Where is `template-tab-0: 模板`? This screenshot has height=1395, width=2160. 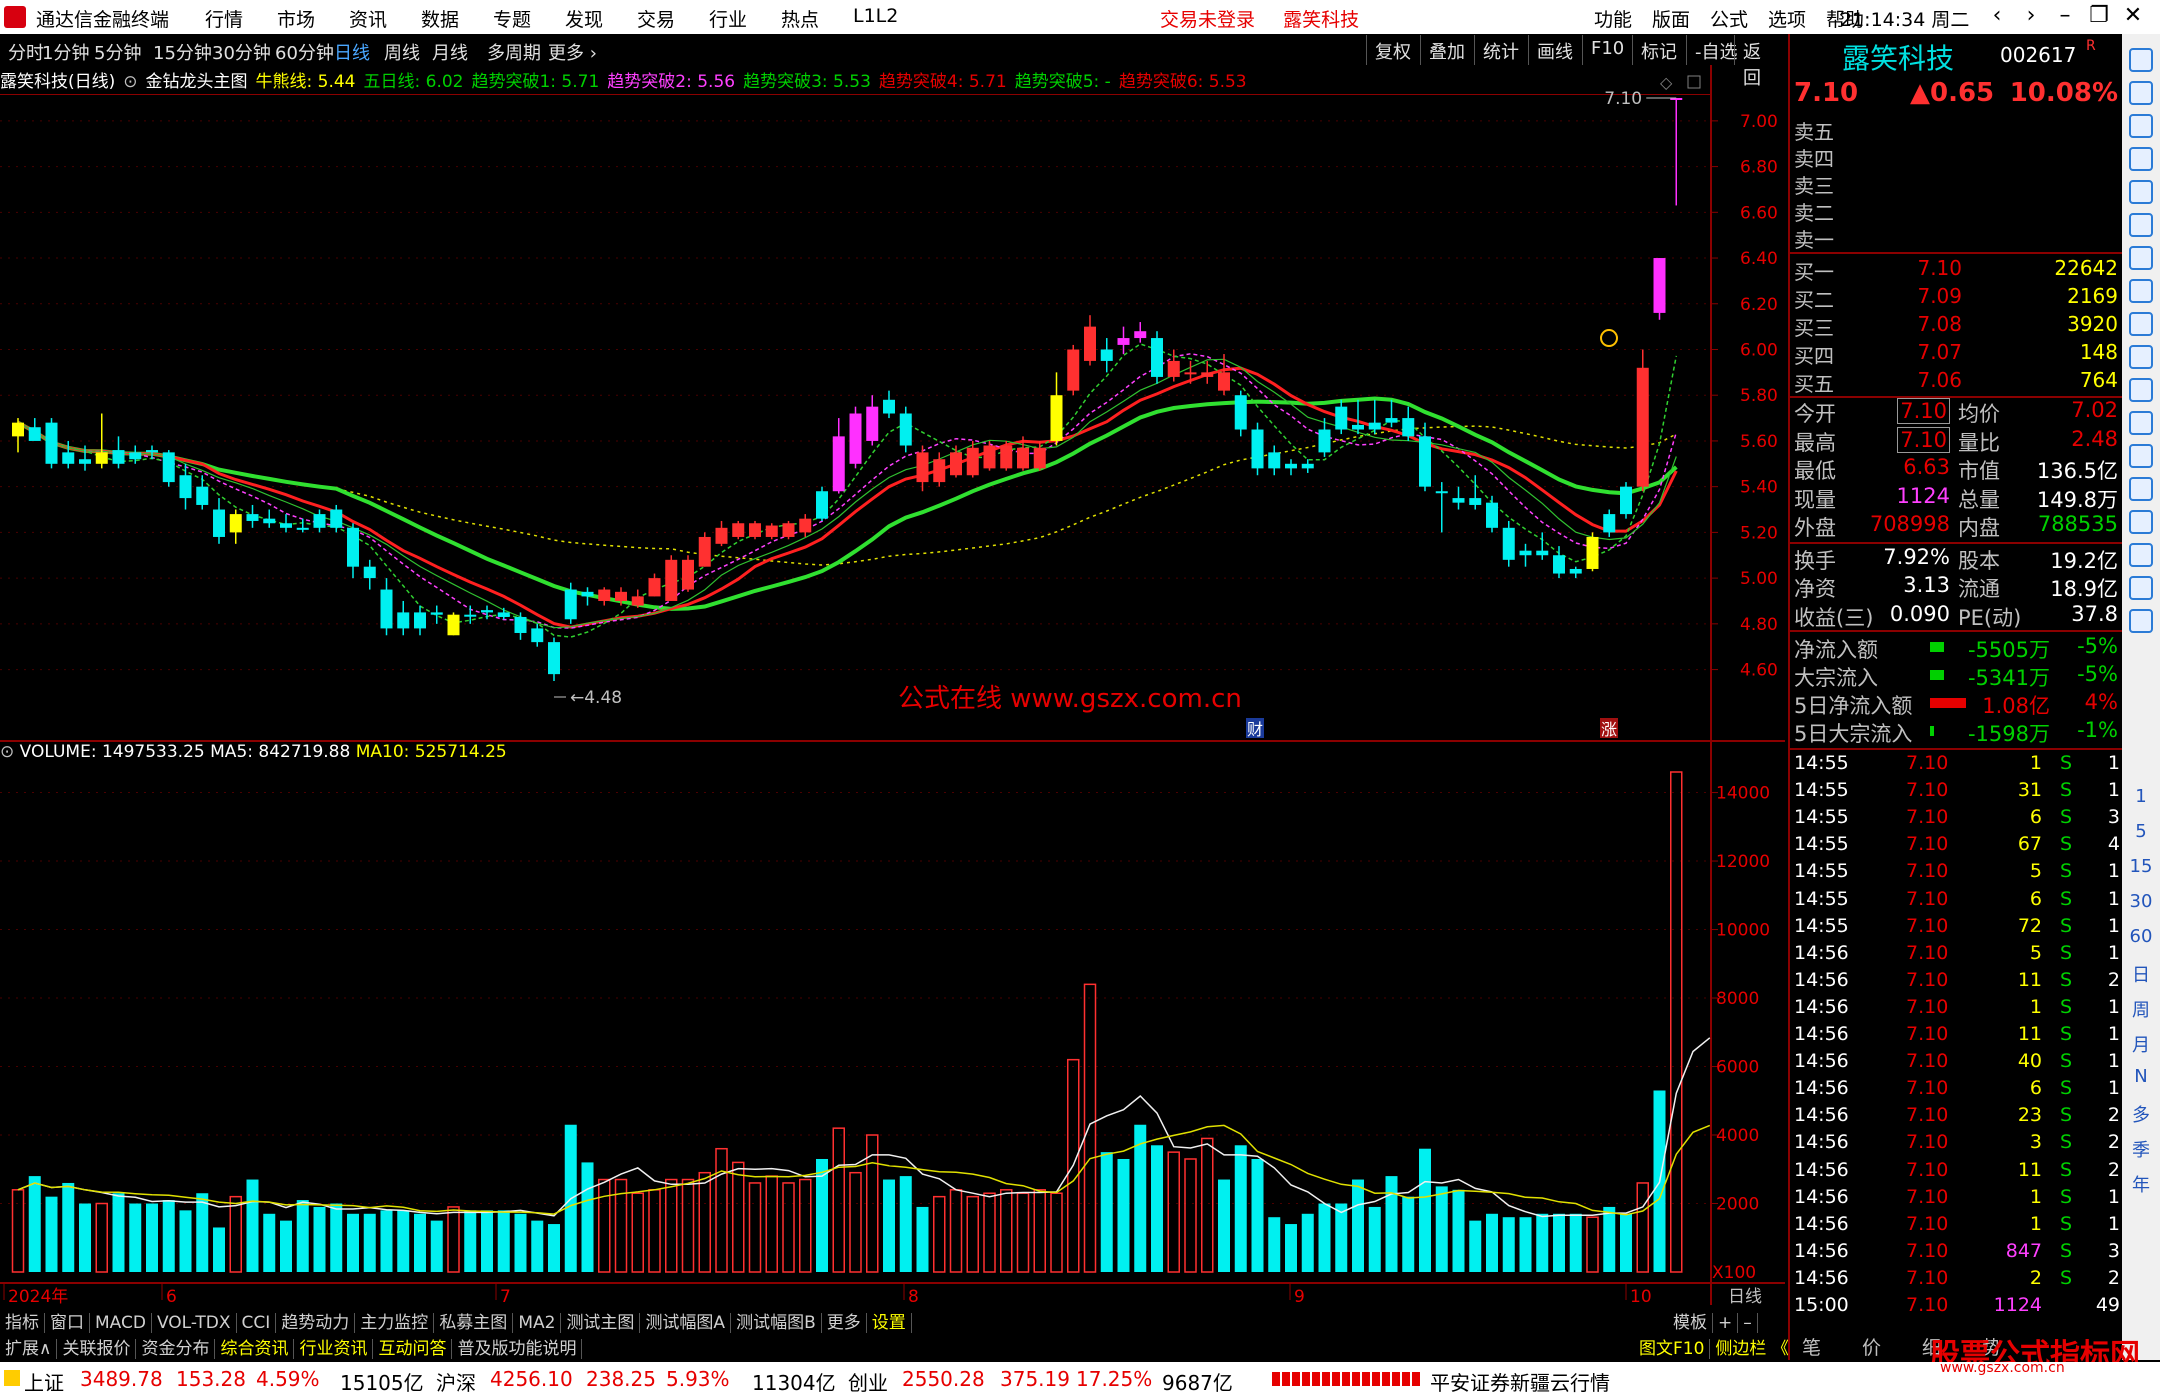
template-tab-0: 模板 is located at coordinates (1690, 1323).